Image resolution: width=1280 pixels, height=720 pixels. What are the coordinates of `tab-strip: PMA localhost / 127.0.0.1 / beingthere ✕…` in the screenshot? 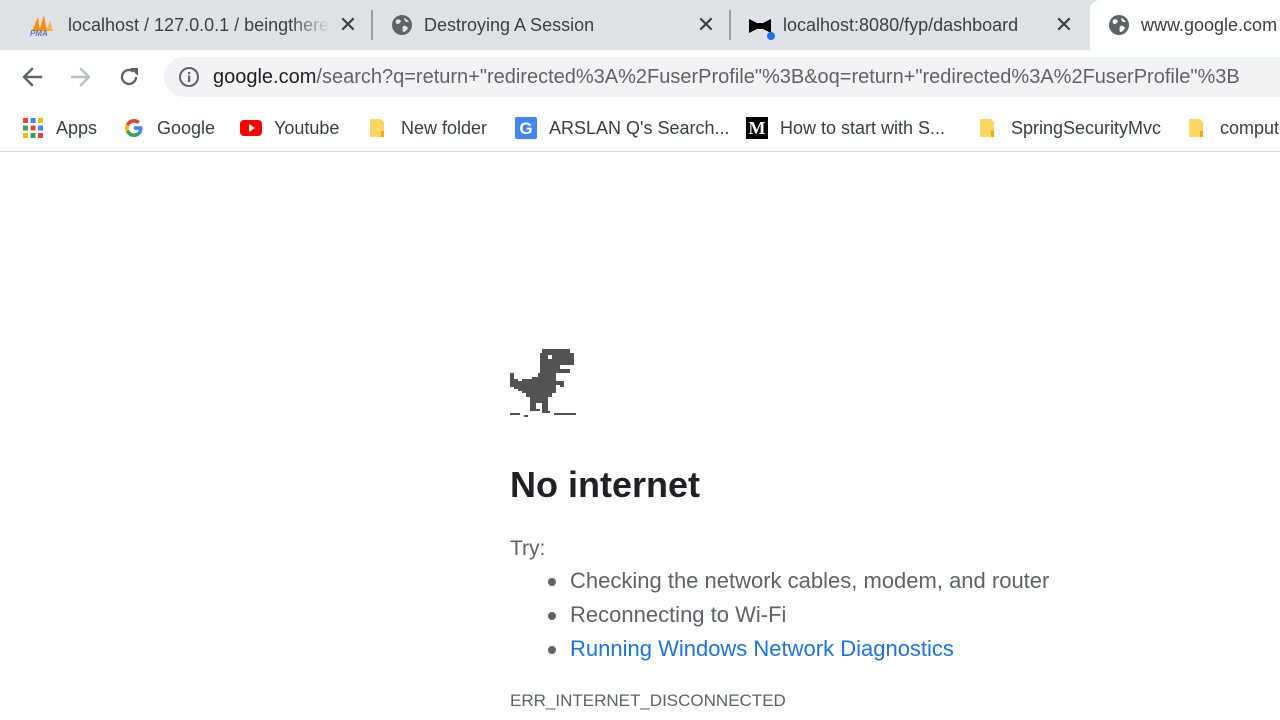 It's located at (640, 25).